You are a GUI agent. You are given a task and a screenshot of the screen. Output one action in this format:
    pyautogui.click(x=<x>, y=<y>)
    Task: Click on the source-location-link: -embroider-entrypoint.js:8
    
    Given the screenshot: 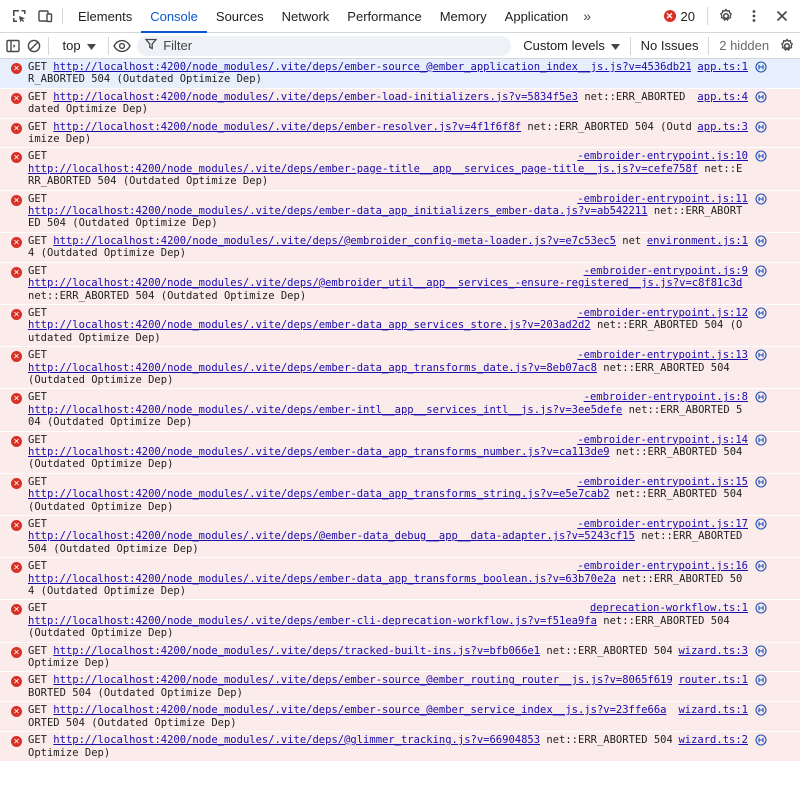 What is the action you would take?
    pyautogui.click(x=662, y=397)
    